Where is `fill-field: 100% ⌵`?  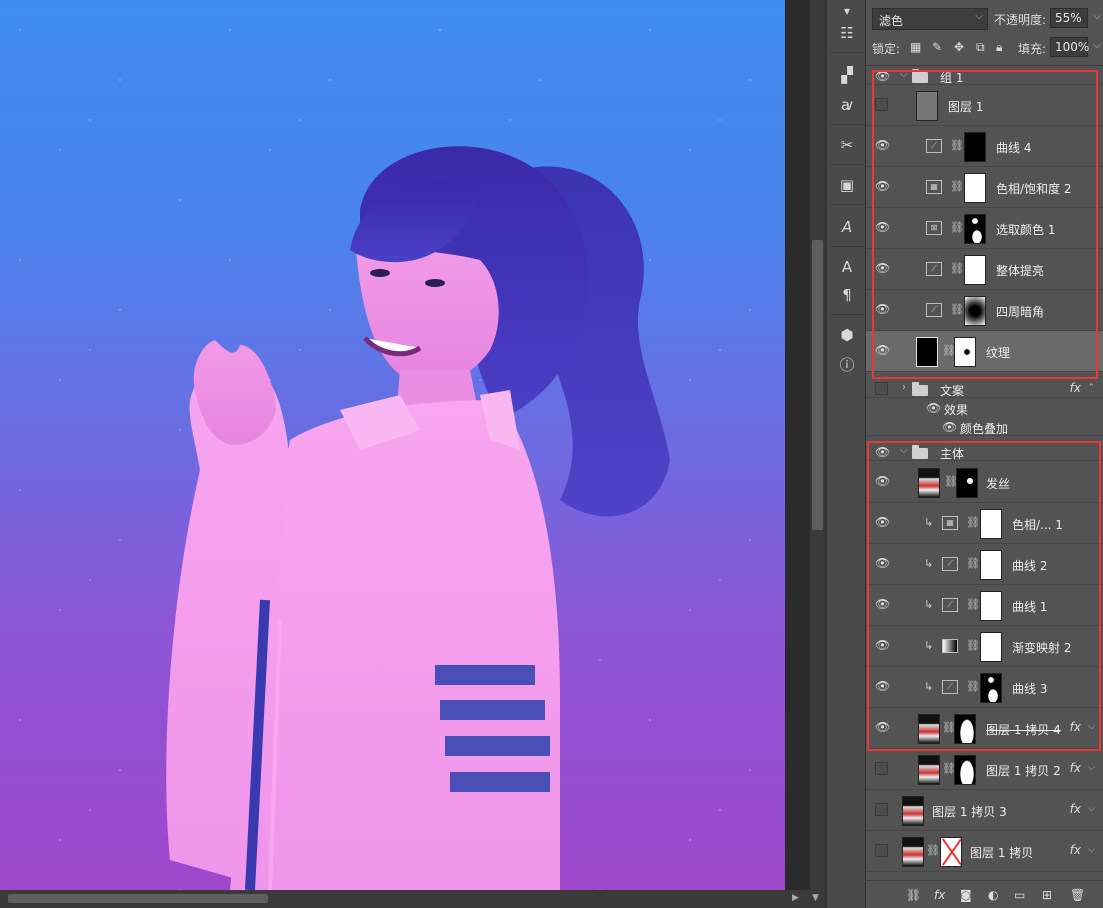 fill-field: 100% ⌵ is located at coordinates (1075, 47).